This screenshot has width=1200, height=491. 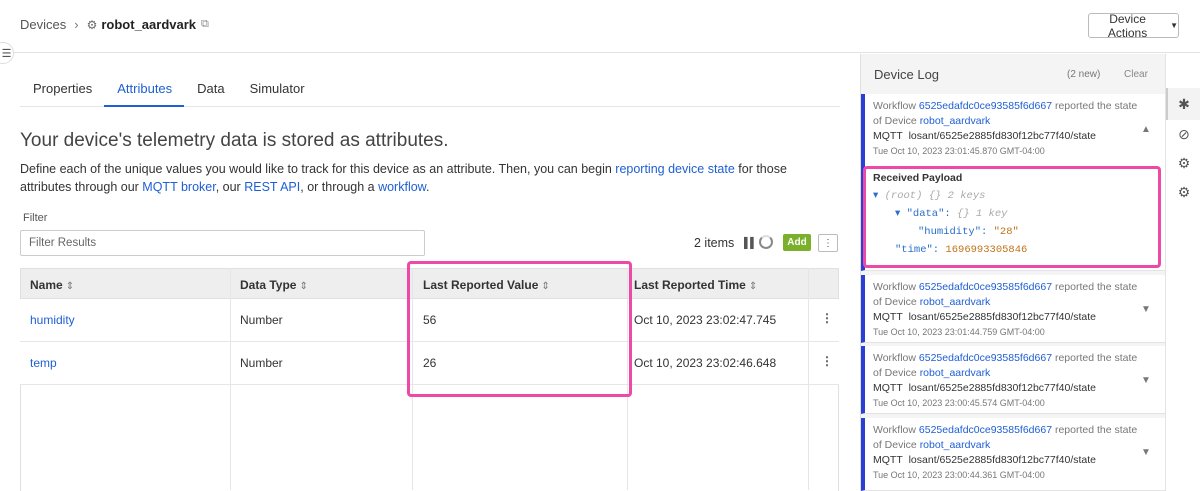 I want to click on attribute-name-link: temp, so click(x=43, y=363).